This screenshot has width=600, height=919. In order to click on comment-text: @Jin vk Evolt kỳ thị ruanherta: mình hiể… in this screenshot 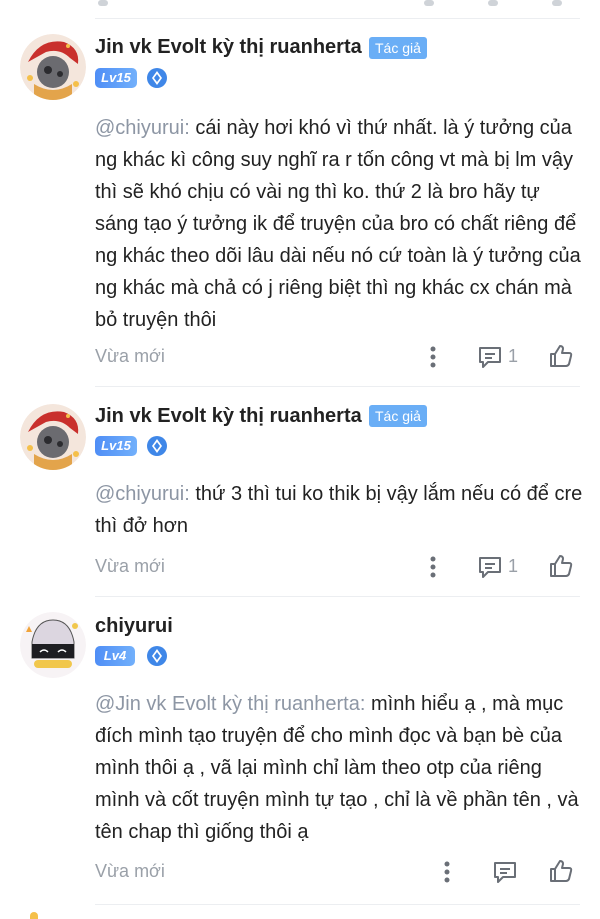, I will do `click(340, 768)`.